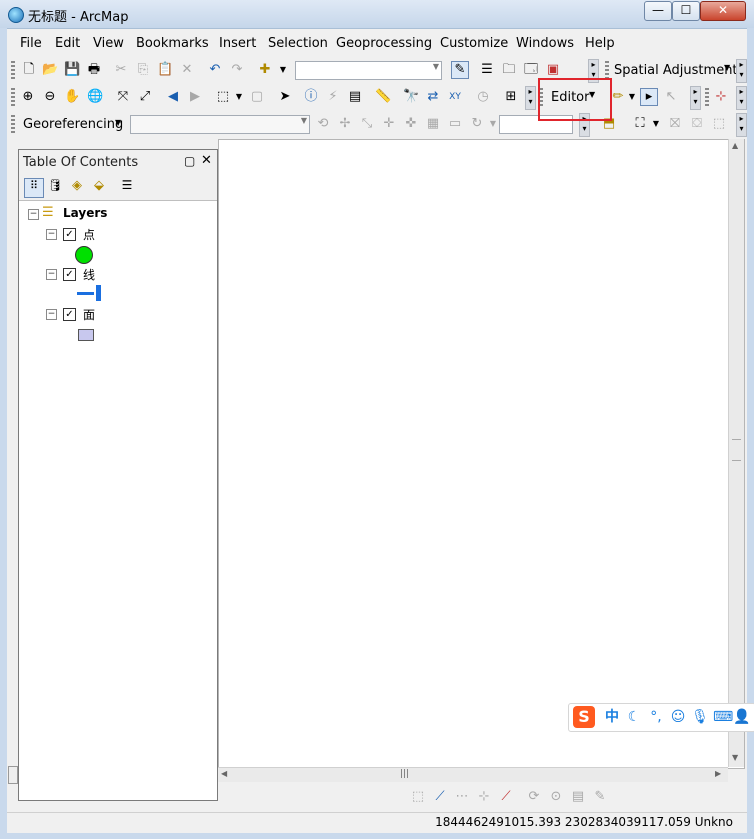 This screenshot has height=839, width=754. What do you see at coordinates (474, 43) in the screenshot?
I see `menu-customize: Customize` at bounding box center [474, 43].